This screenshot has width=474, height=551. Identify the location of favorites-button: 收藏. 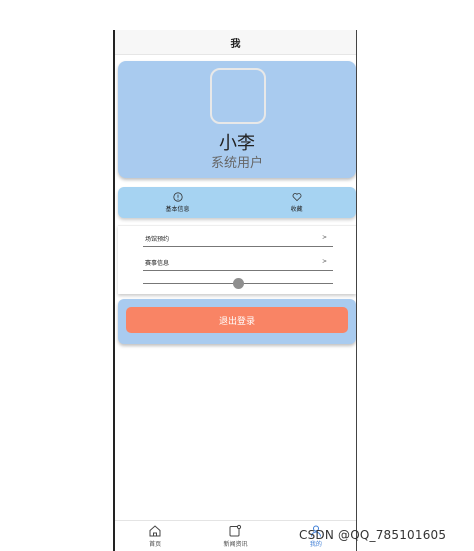
(296, 202).